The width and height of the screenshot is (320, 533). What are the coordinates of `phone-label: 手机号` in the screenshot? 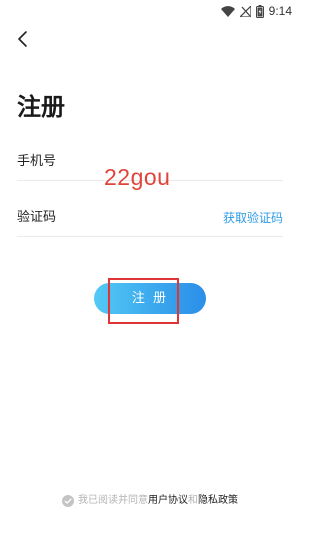 It's located at (37, 161).